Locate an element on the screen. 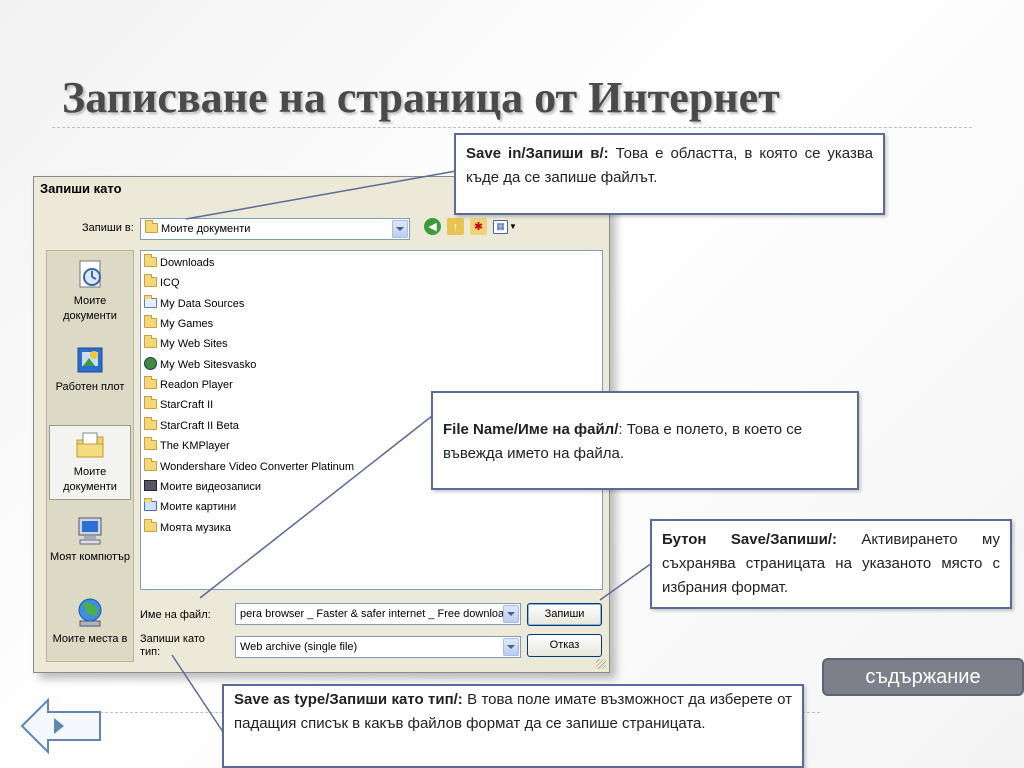 The width and height of the screenshot is (1024, 768). save-button: Запиши is located at coordinates (564, 614).